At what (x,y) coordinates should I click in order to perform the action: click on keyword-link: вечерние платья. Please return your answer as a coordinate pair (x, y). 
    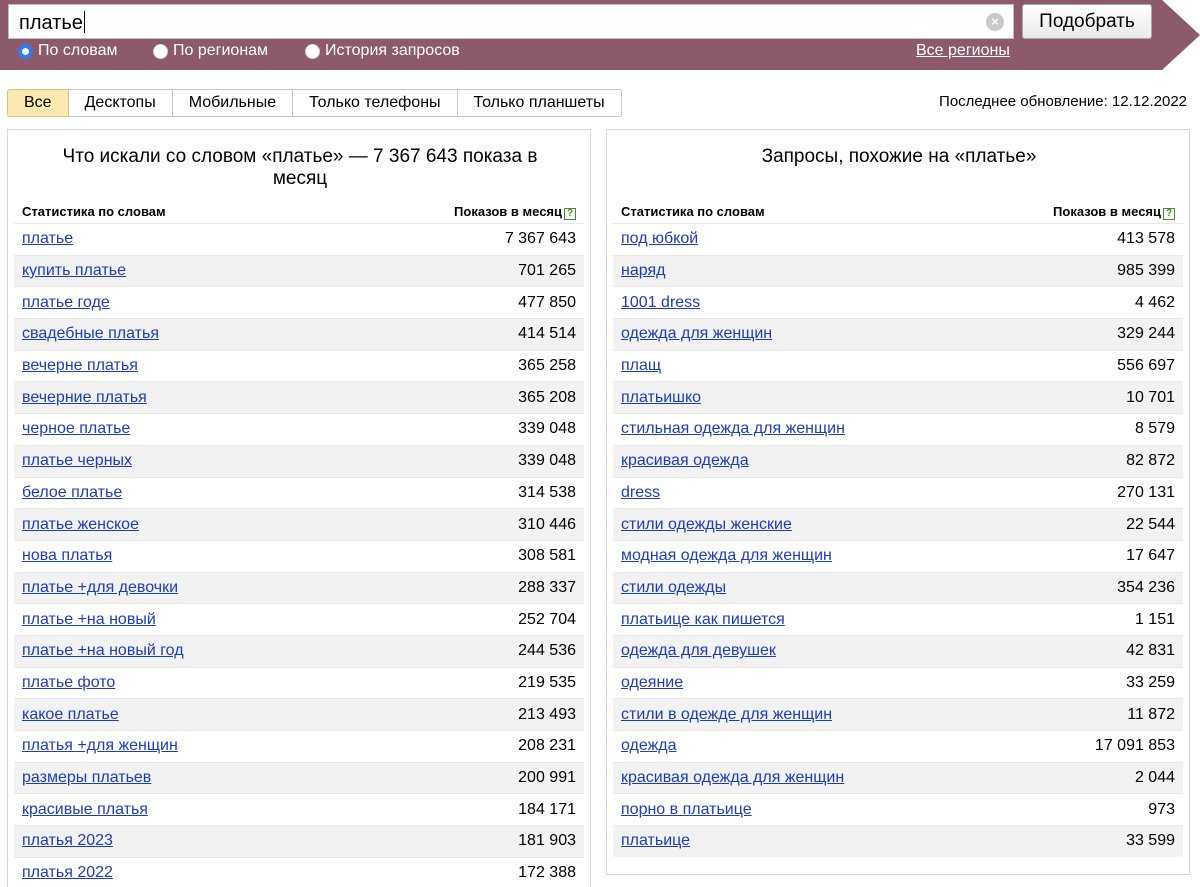
    Looking at the image, I should click on (84, 398).